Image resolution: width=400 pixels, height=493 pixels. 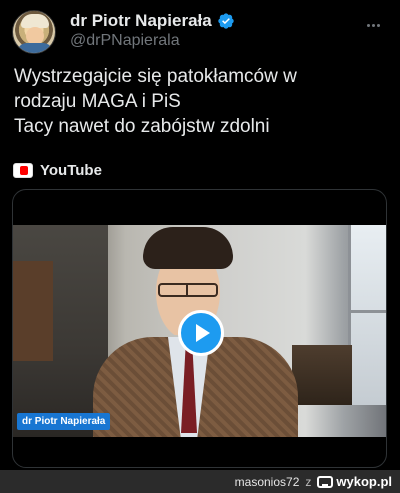 I want to click on tweet-text-line: Tacy nawet do zabójstw zdolni, so click(x=142, y=126).